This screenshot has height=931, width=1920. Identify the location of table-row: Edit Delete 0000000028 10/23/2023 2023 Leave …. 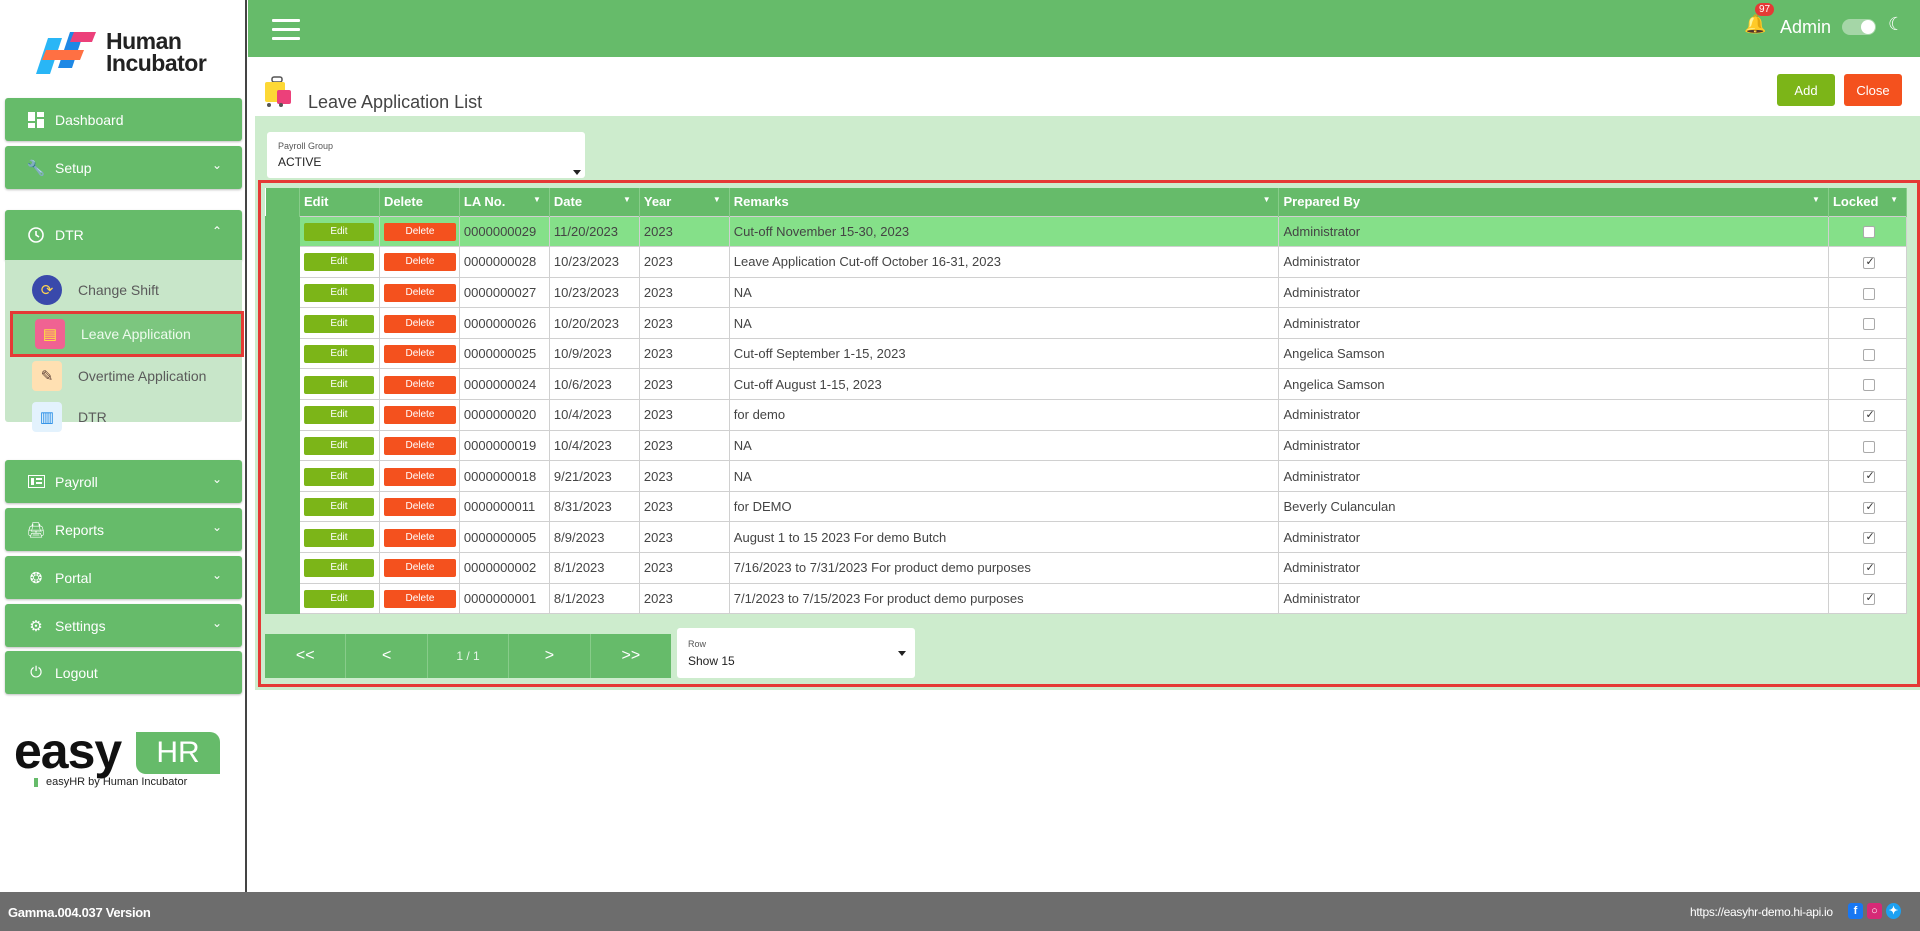
(1086, 262).